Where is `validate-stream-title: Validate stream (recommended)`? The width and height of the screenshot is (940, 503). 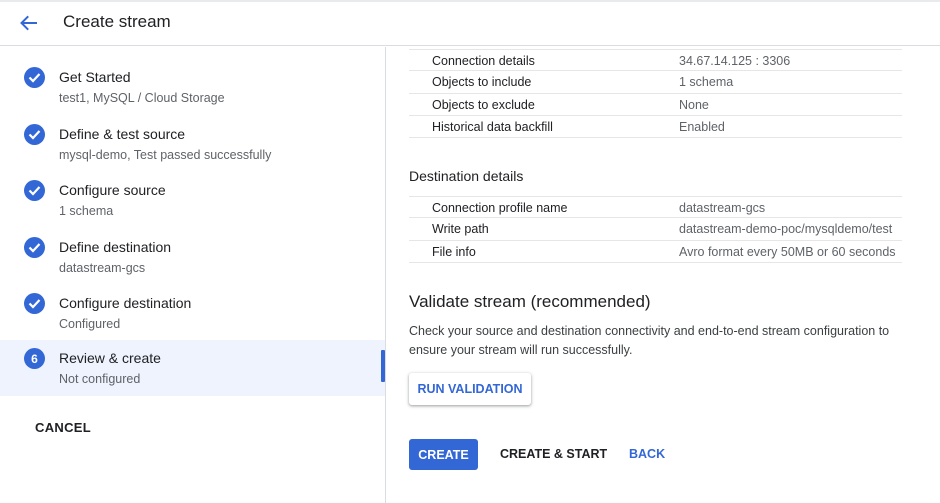
validate-stream-title: Validate stream (recommended) is located at coordinates (530, 301).